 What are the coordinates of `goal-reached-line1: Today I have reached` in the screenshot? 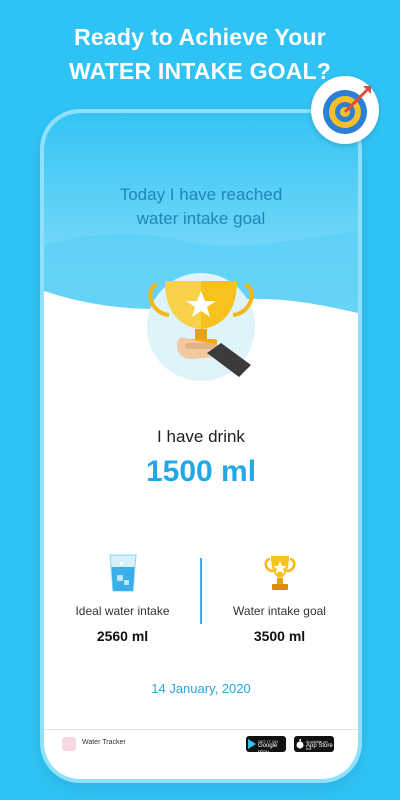 It's located at (201, 194).